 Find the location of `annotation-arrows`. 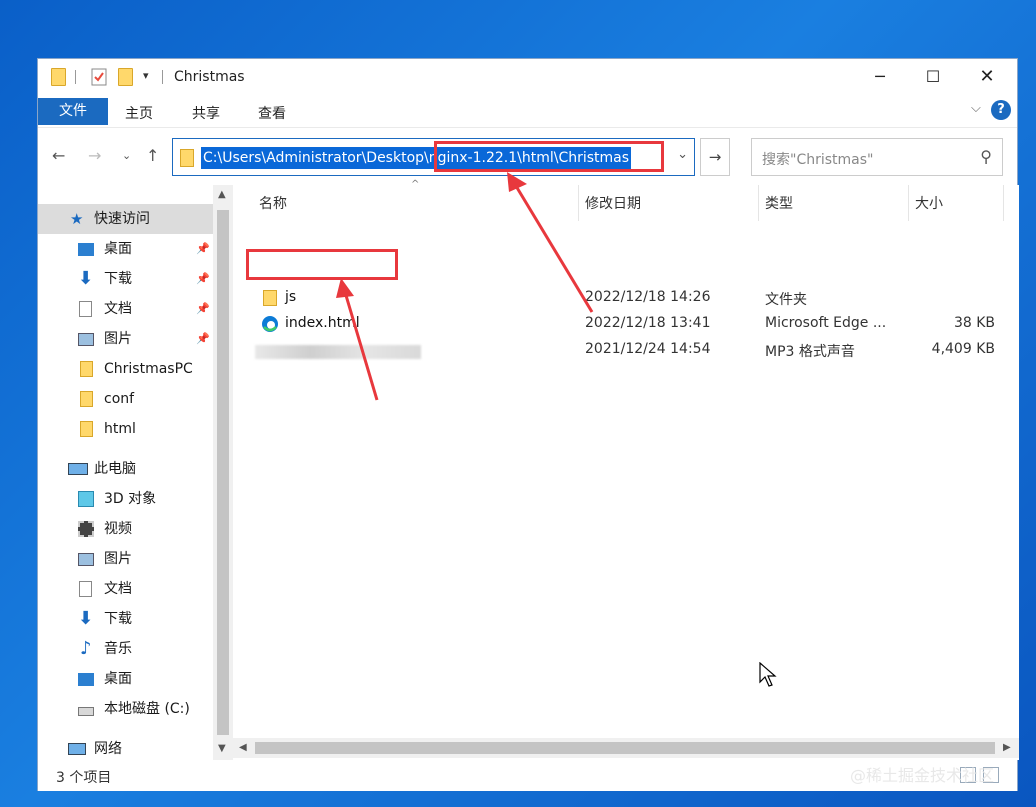

annotation-arrows is located at coordinates (465, 286).